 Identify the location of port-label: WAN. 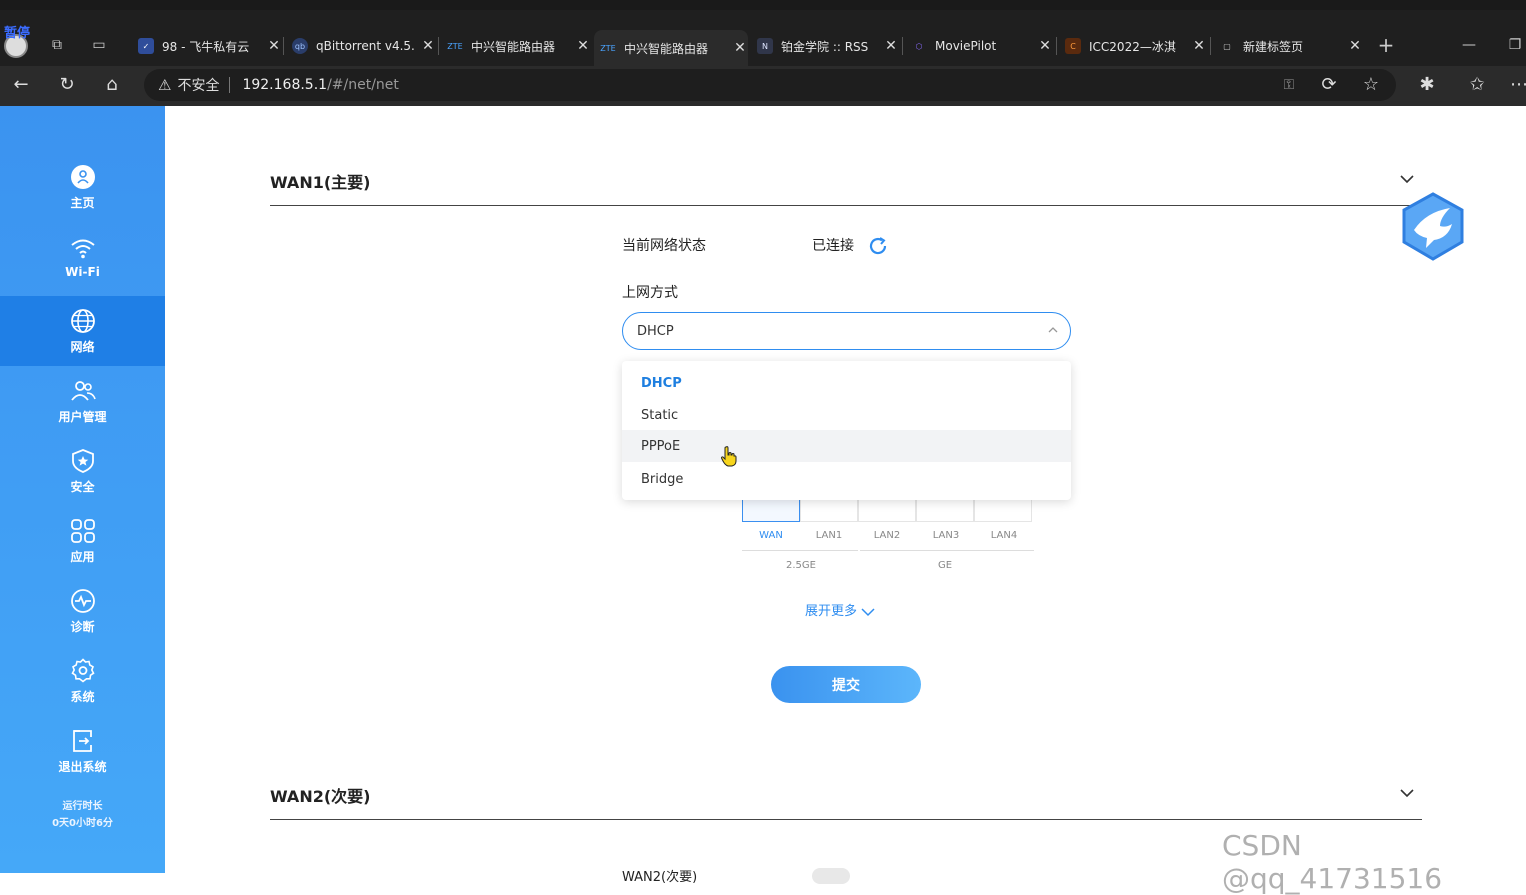
(771, 535).